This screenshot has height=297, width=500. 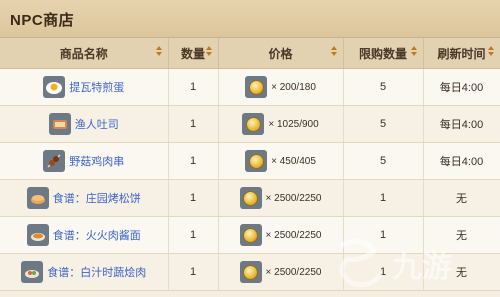 I want to click on recipe-stew-icon, so click(x=32, y=272).